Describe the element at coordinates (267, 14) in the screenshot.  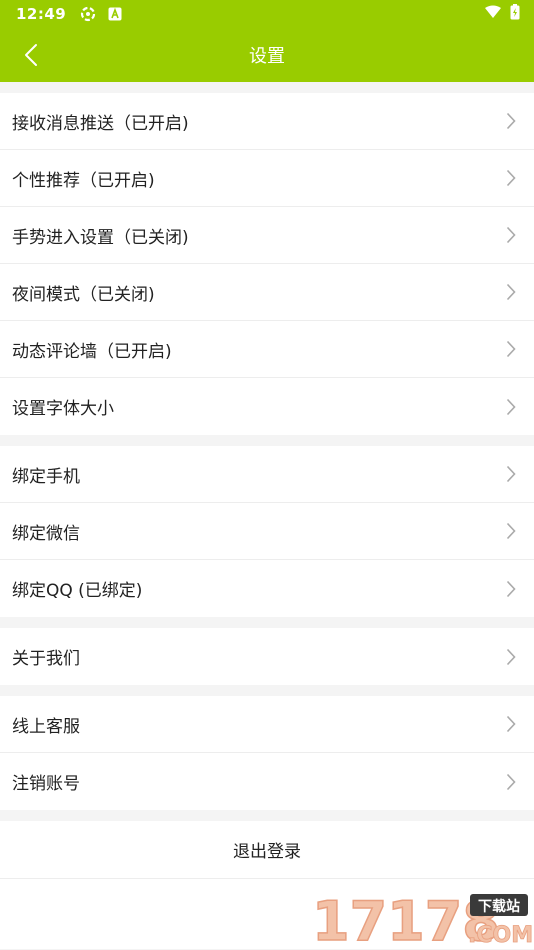
I see `status-bar: 12:49` at that location.